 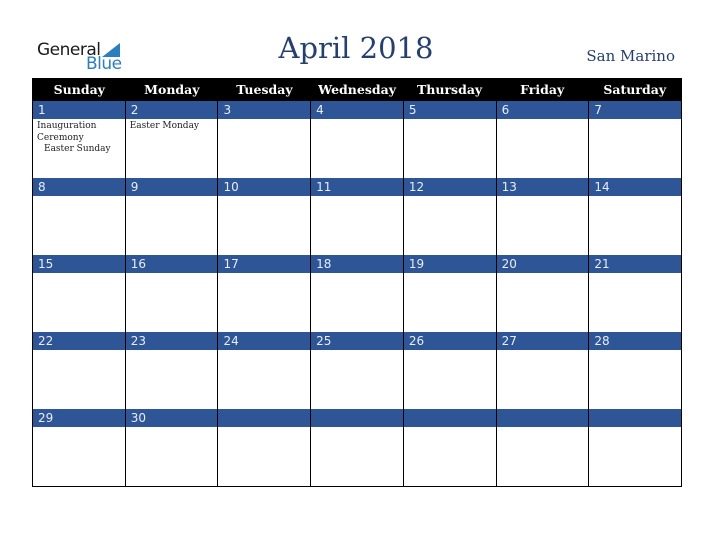 I want to click on day-number: 14, so click(x=634, y=187).